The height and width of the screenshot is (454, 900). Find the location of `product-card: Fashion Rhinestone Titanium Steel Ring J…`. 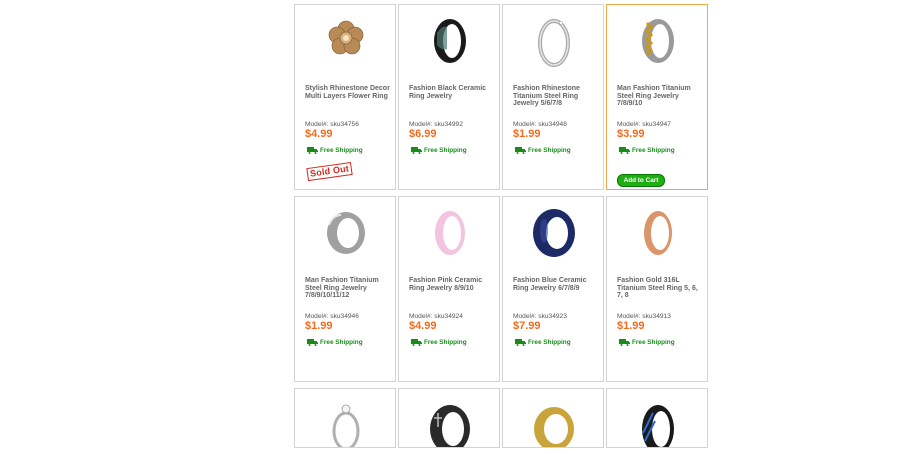

product-card: Fashion Rhinestone Titanium Steel Ring J… is located at coordinates (553, 97).